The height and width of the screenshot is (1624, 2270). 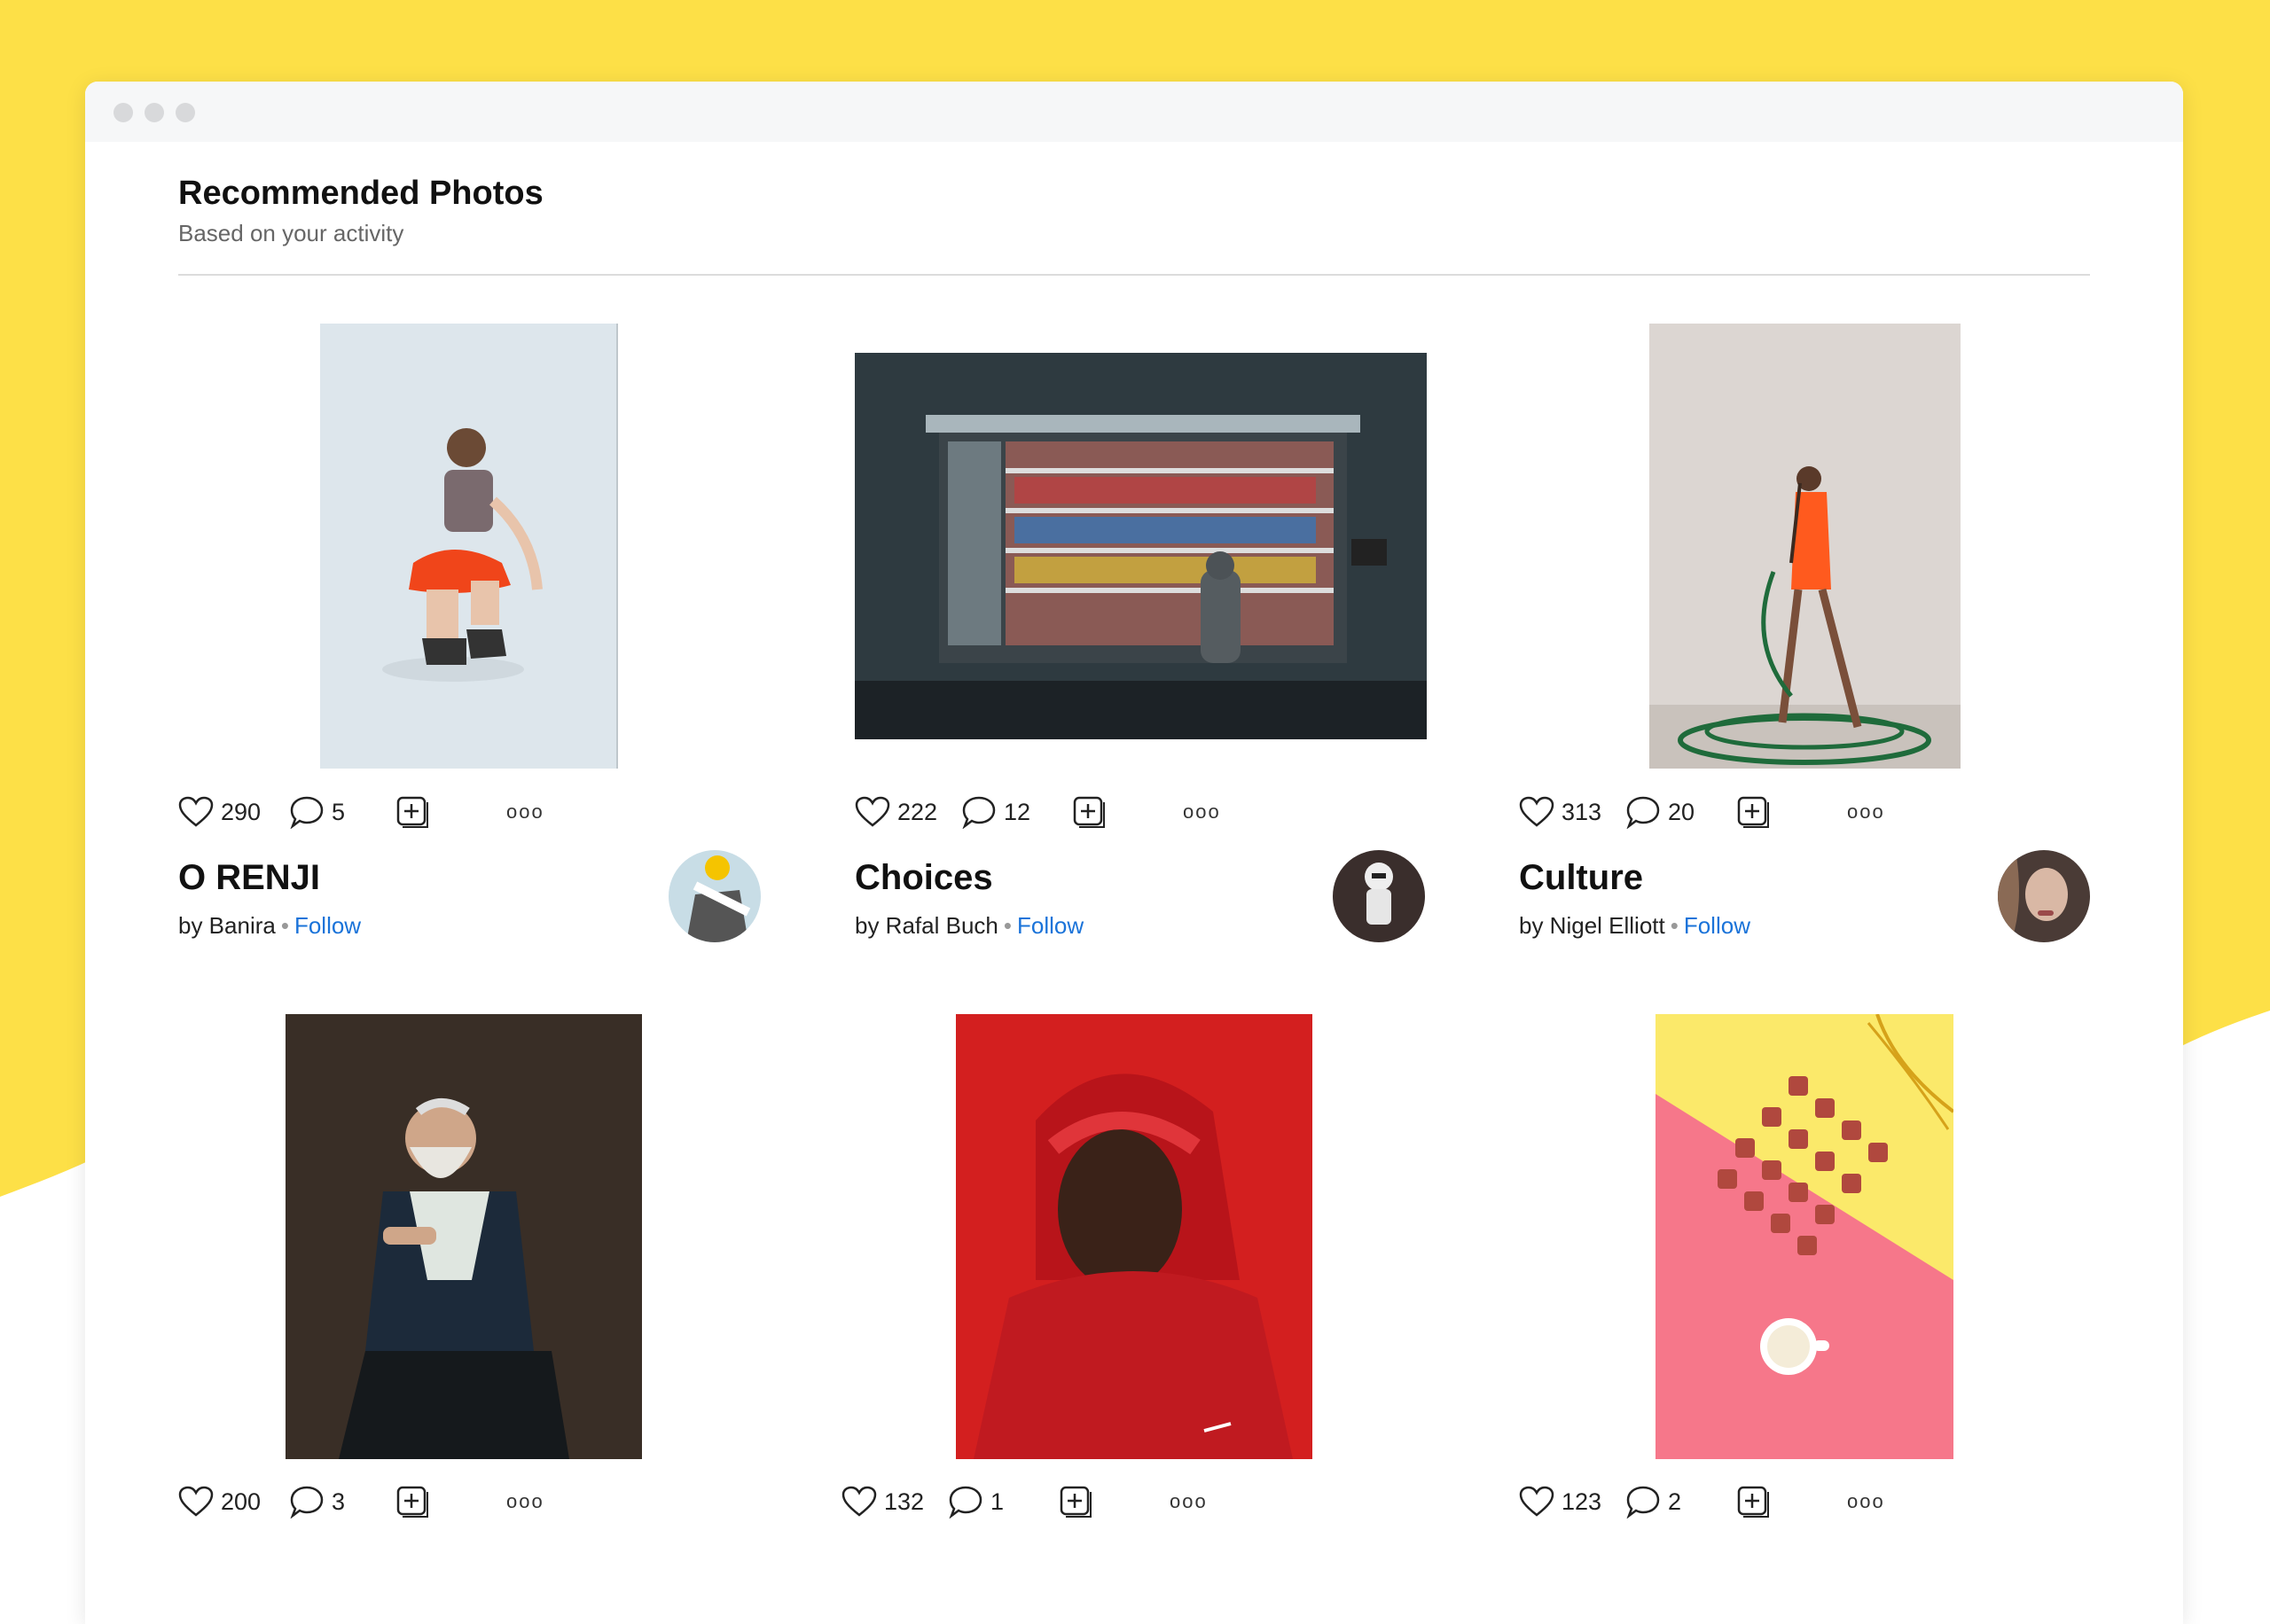 I want to click on comment-button: 3, so click(x=317, y=1501).